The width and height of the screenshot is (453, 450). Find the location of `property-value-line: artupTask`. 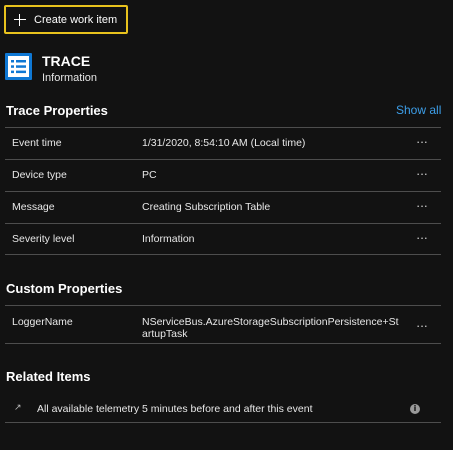

property-value-line: artupTask is located at coordinates (165, 334).